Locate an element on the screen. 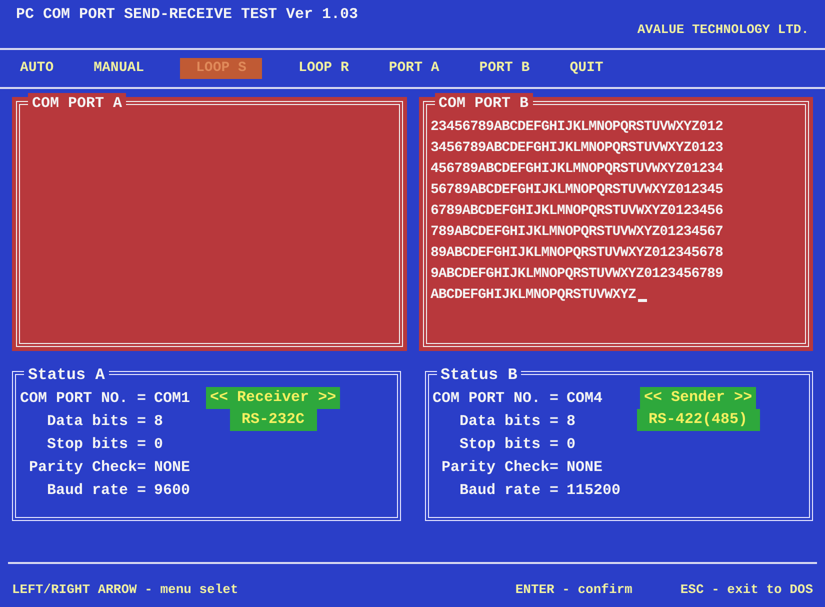 This screenshot has height=607, width=825. text-cursor is located at coordinates (642, 300).